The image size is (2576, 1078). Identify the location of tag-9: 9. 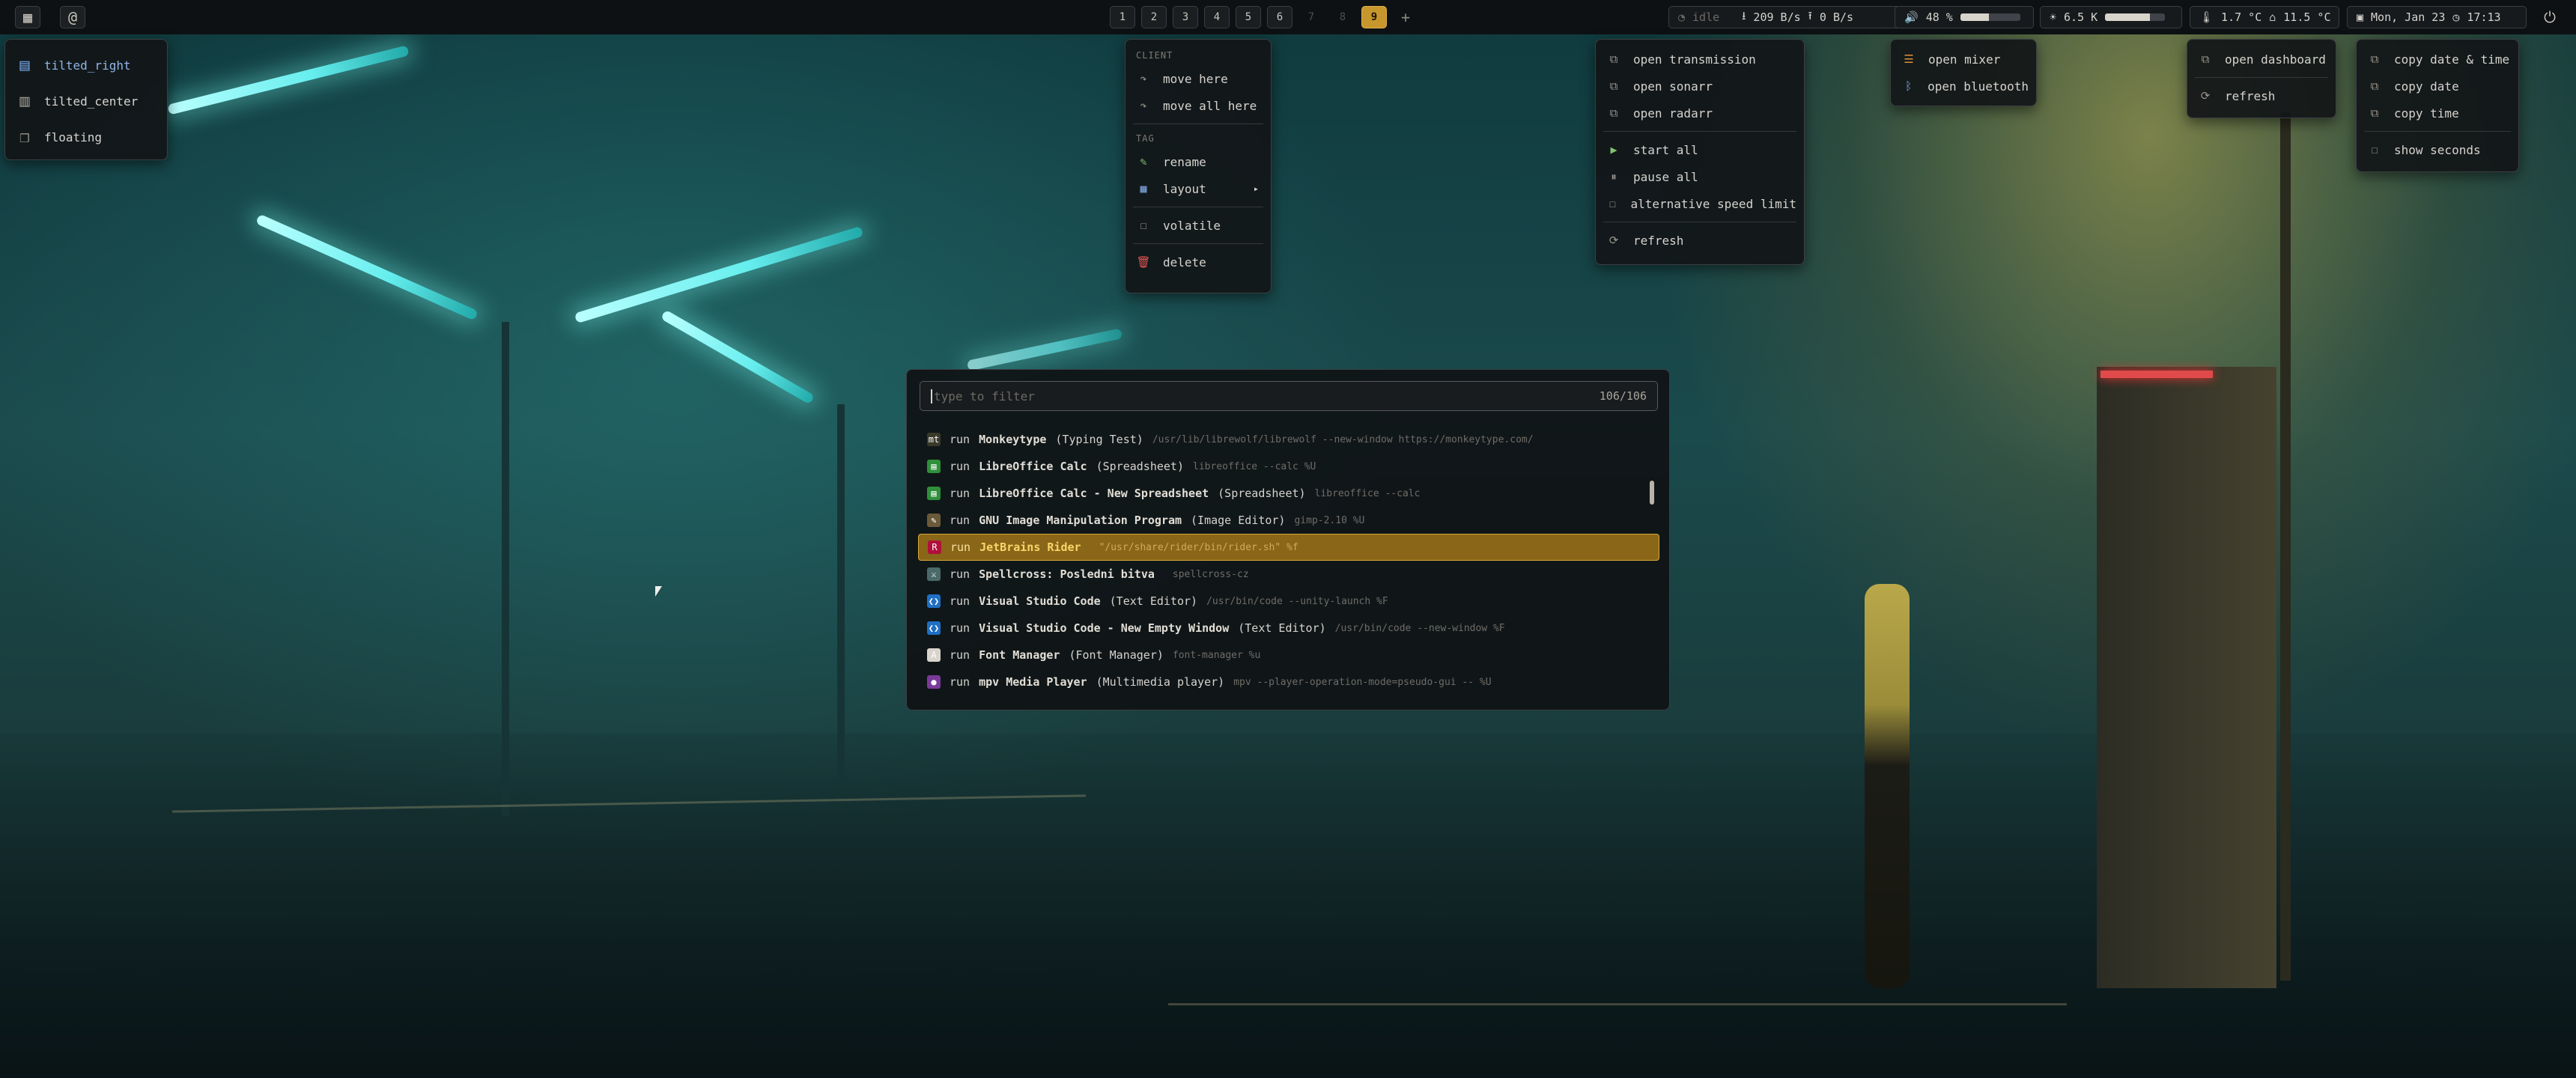
(1374, 17).